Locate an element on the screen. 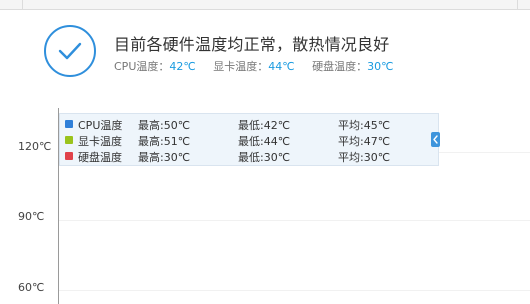  disk-temp-label: 硬盘温度： is located at coordinates (340, 66).